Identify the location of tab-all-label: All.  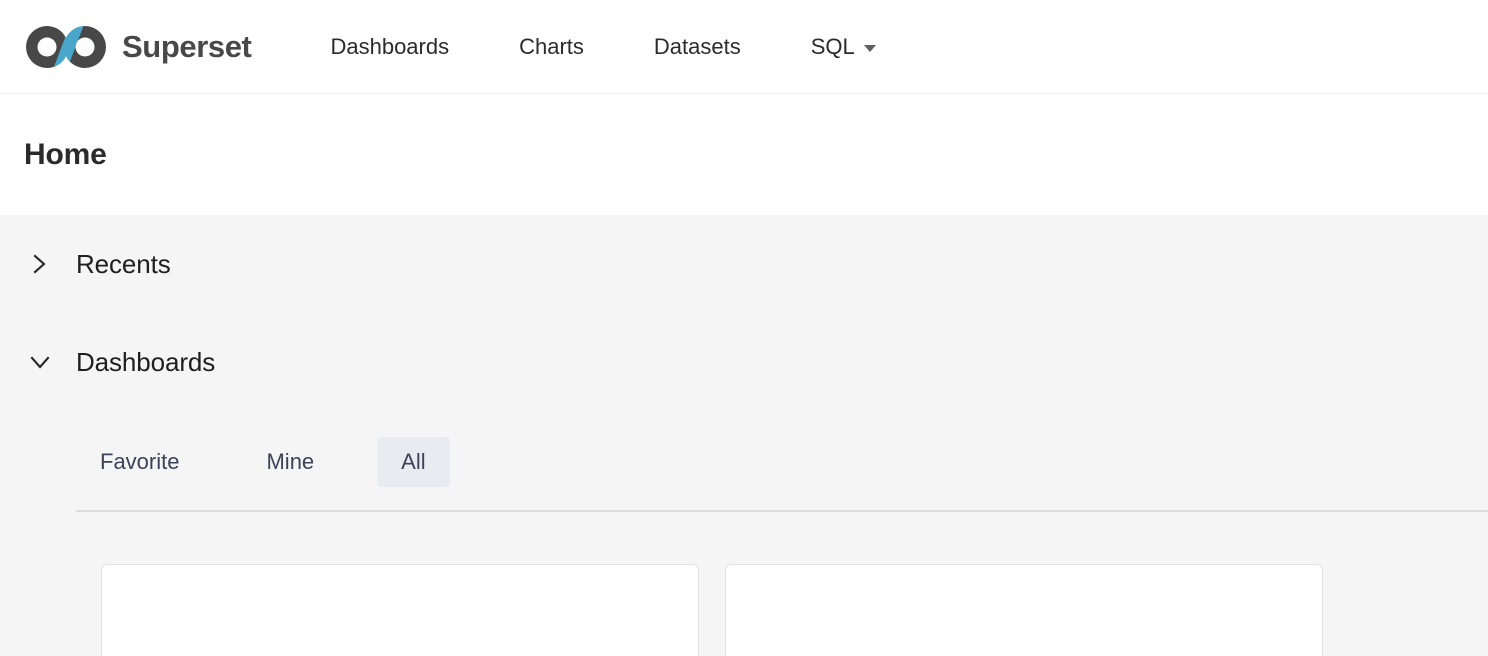
(413, 461).